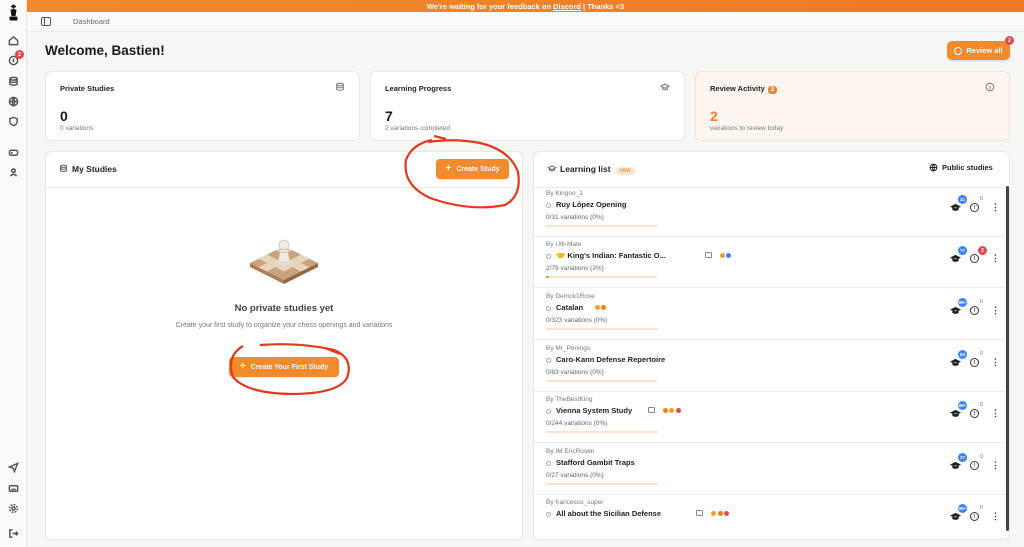  Describe the element at coordinates (13, 40) in the screenshot. I see `home-icon` at that location.